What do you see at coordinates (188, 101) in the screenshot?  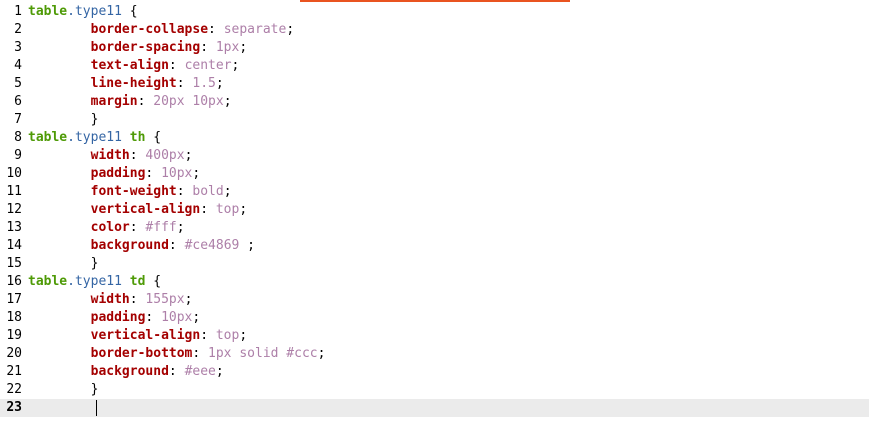 I see `css-value: 20px 10px` at bounding box center [188, 101].